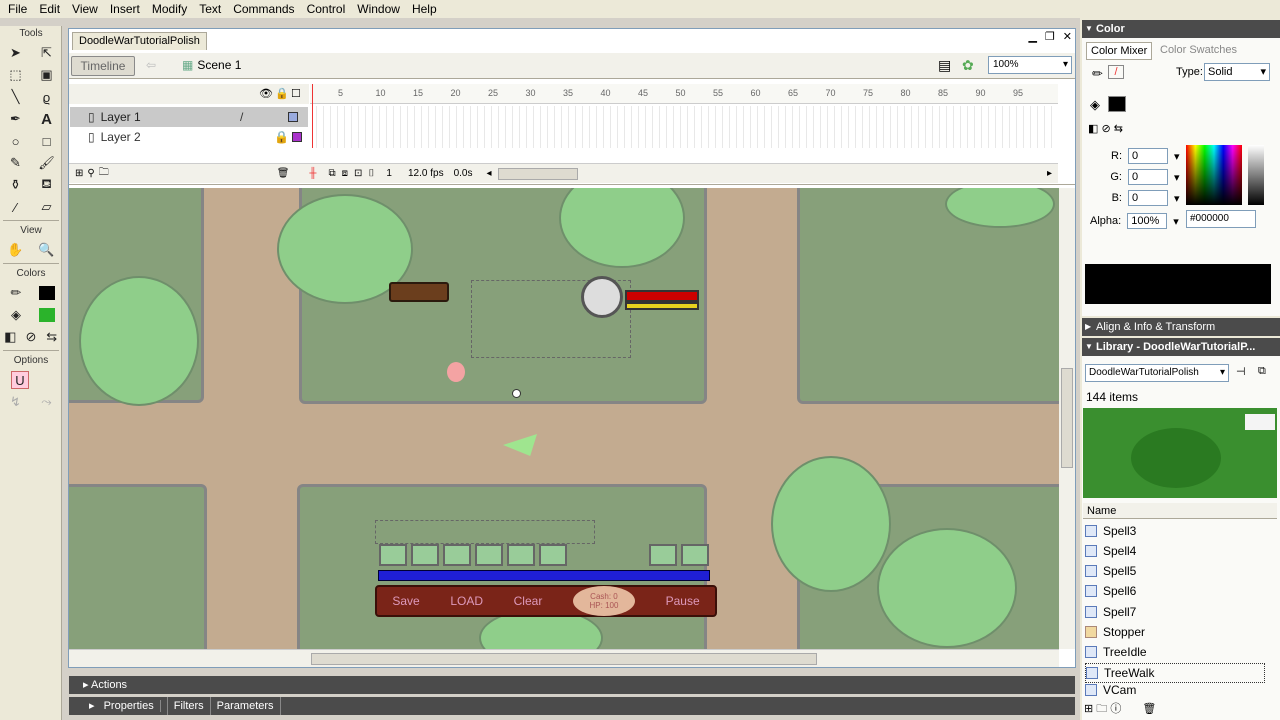 The image size is (1280, 720). What do you see at coordinates (1221, 219) in the screenshot?
I see `hex-input: #000000` at bounding box center [1221, 219].